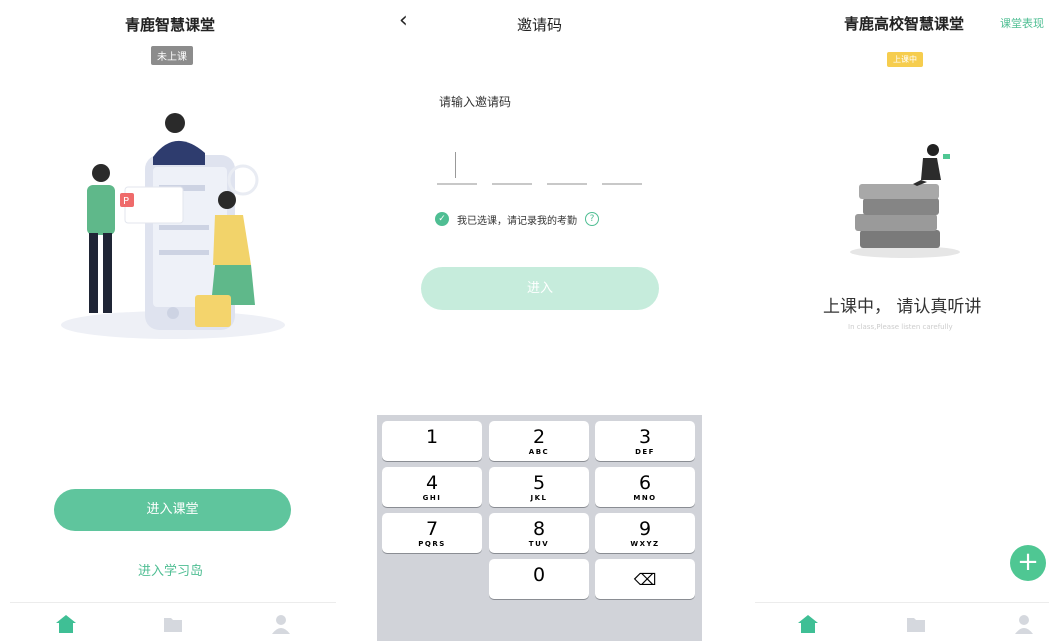 The image size is (1059, 641). What do you see at coordinates (442, 219) in the screenshot?
I see `check-icon: ✓` at bounding box center [442, 219].